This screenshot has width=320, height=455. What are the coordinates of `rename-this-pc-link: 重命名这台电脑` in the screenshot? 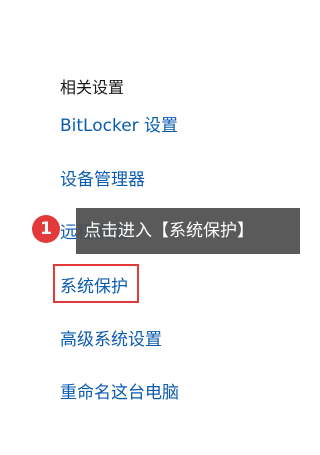 It's located at (119, 393).